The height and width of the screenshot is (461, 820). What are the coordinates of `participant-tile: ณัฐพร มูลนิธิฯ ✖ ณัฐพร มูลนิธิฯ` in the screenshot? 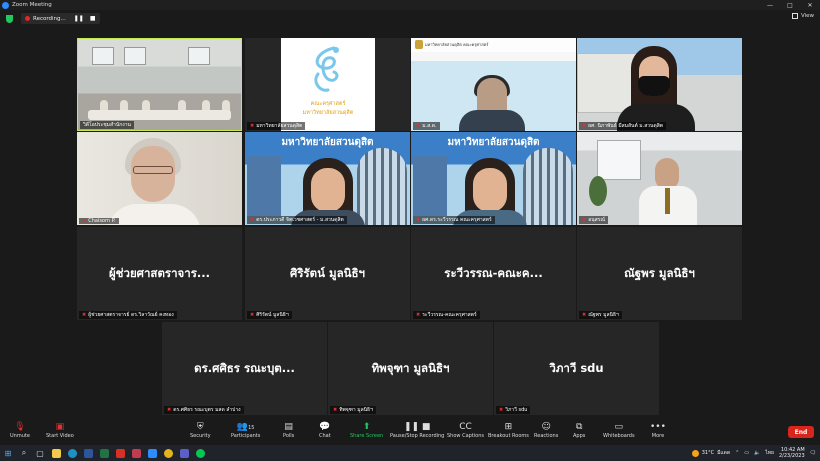 It's located at (659, 273).